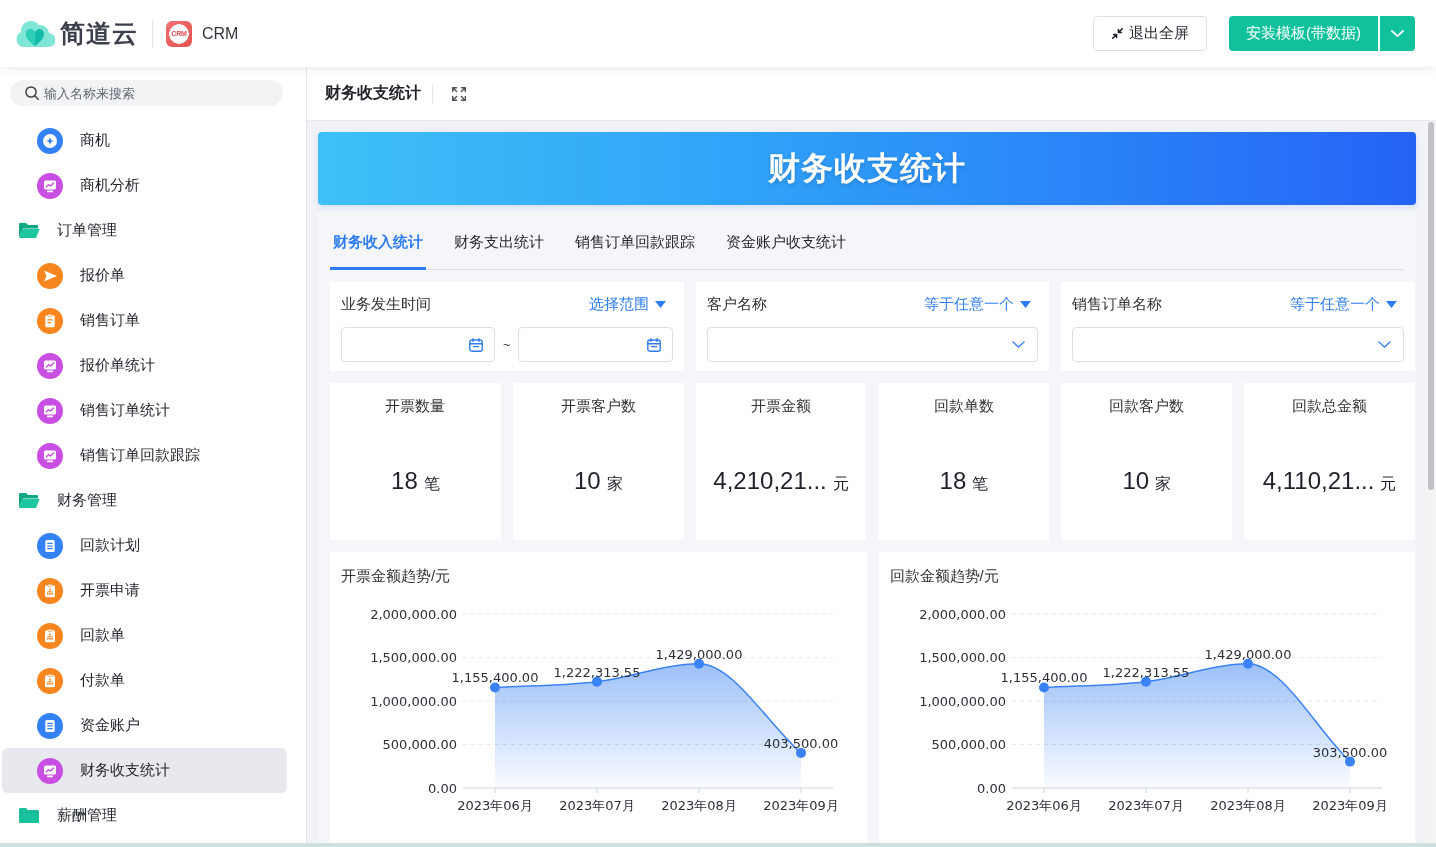 The height and width of the screenshot is (847, 1436). Describe the element at coordinates (867, 168) in the screenshot. I see `banner-title: 财务收支统计` at that location.